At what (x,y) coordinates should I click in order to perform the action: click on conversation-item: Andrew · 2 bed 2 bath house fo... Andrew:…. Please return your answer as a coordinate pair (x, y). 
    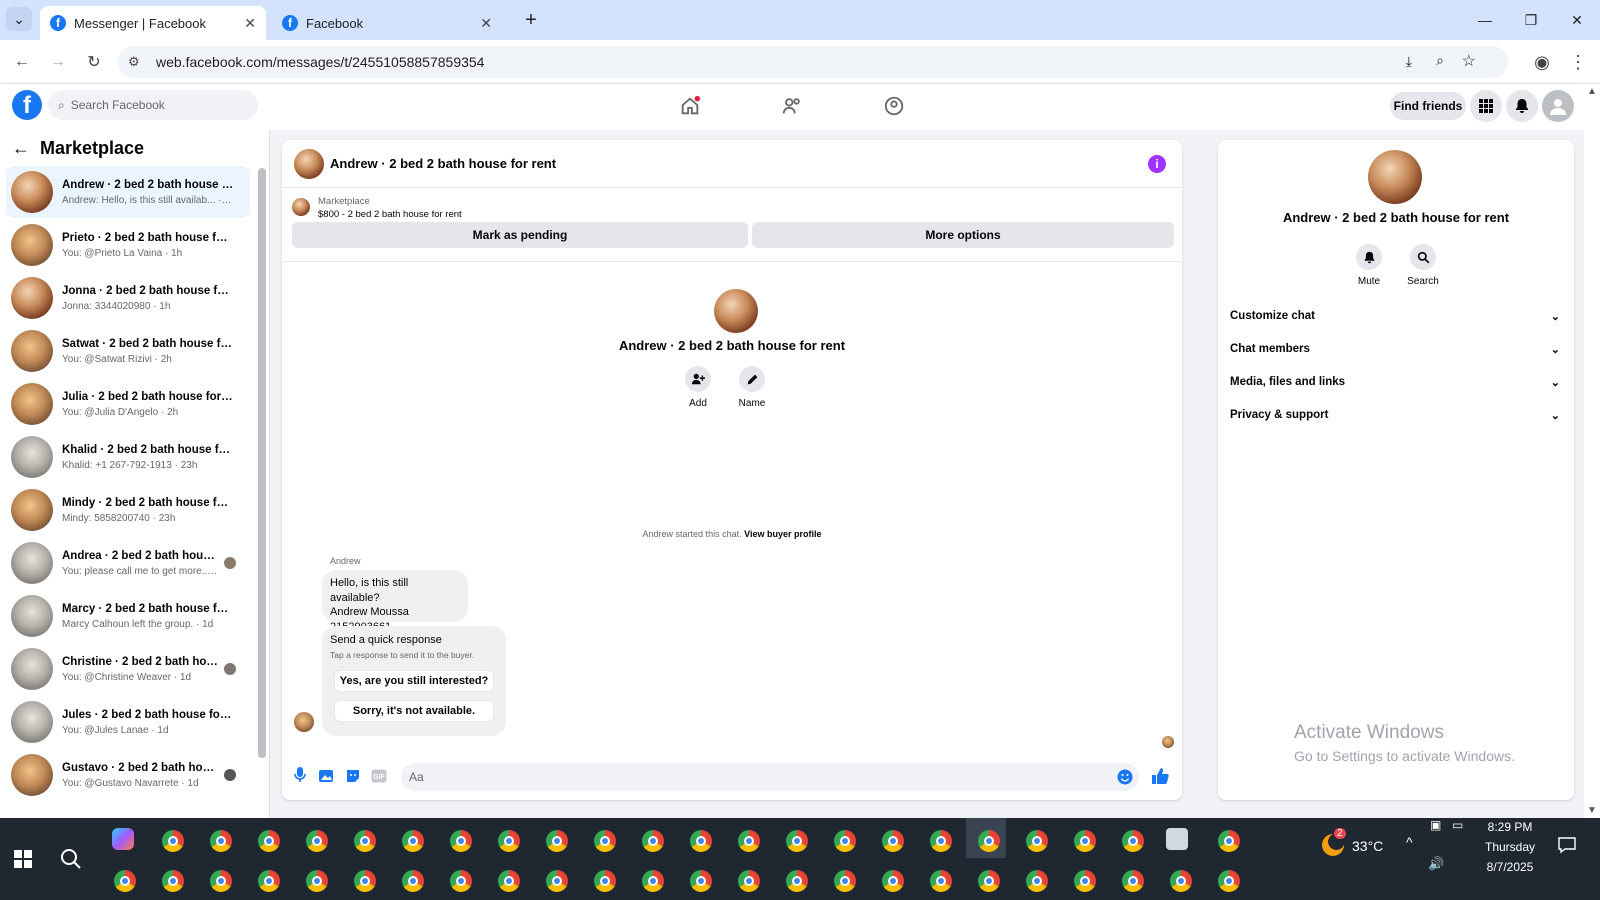
    Looking at the image, I should click on (128, 192).